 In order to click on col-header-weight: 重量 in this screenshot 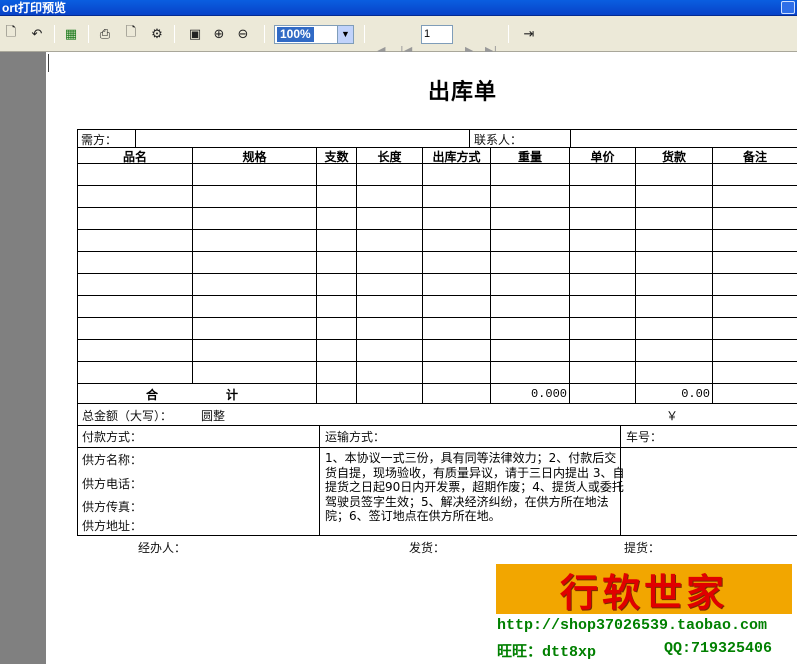, I will do `click(529, 157)`.